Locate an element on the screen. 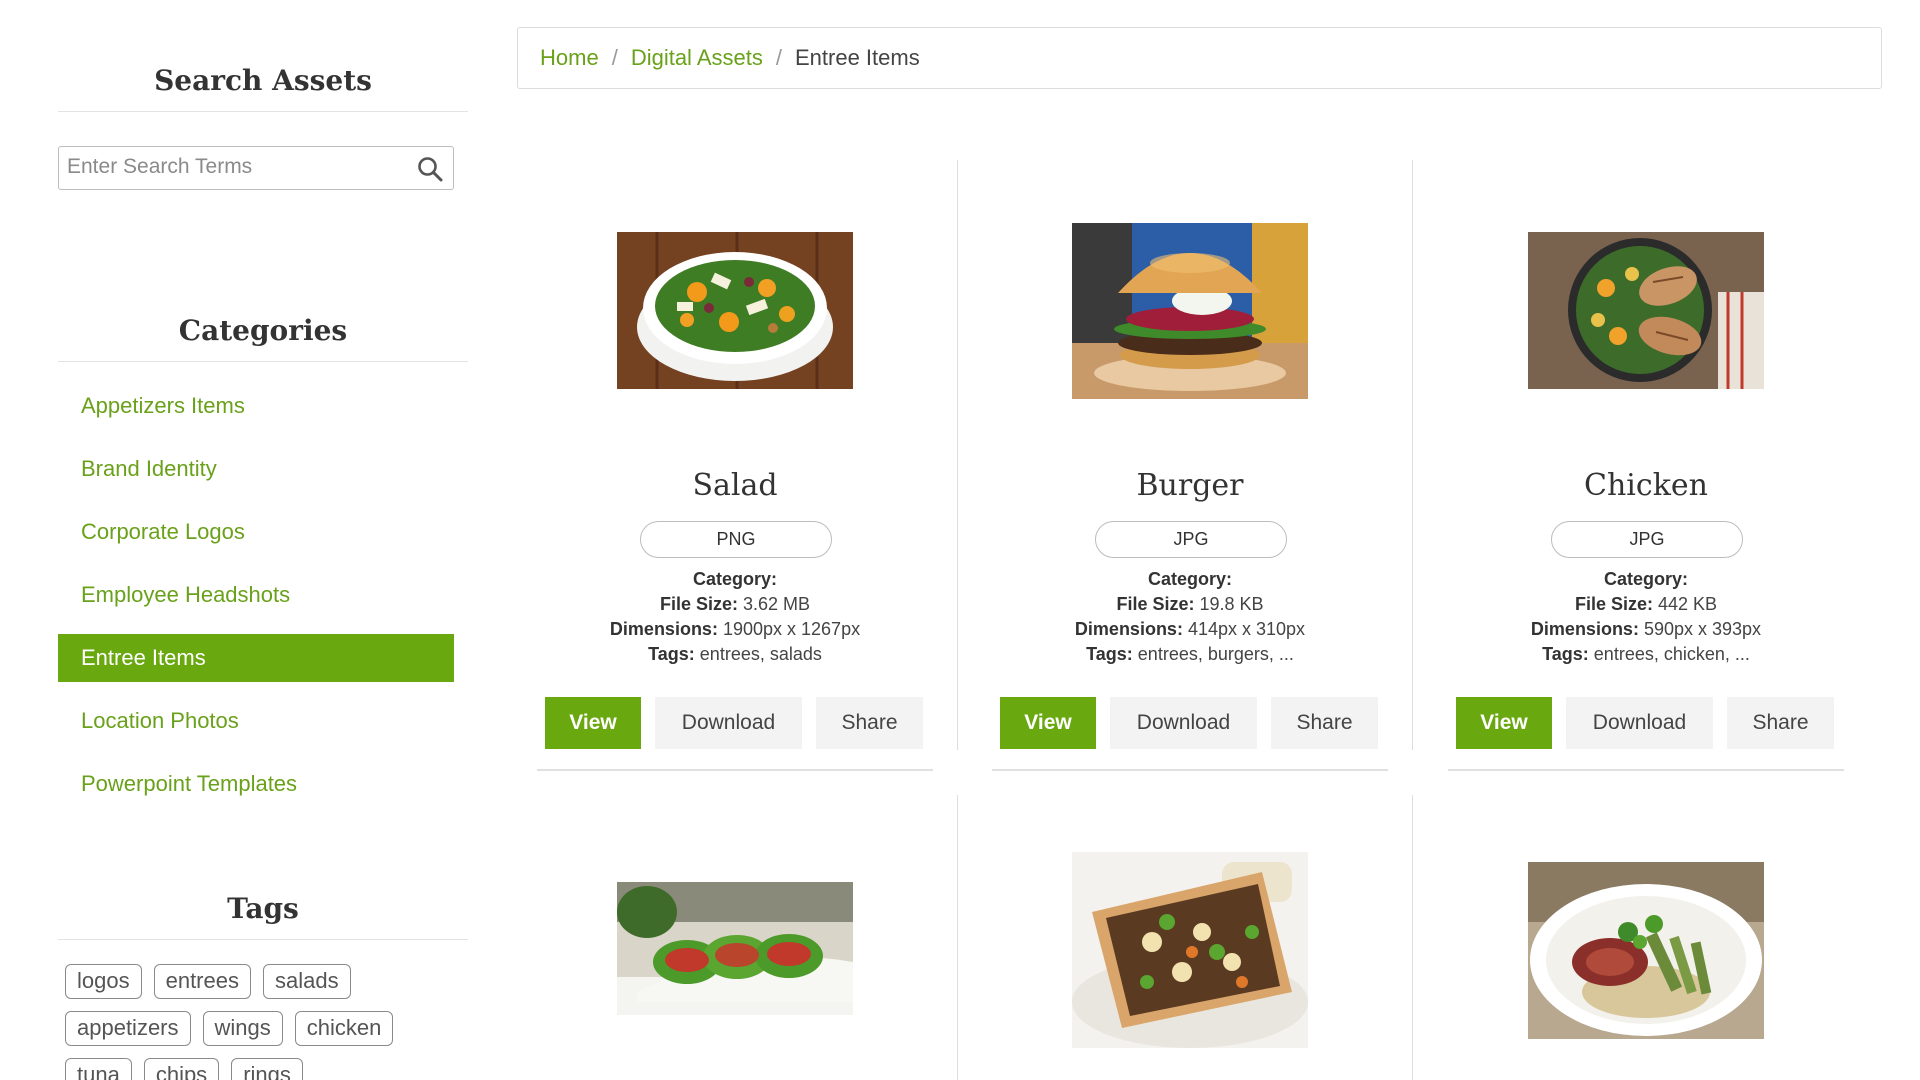  tag-chip: tuna is located at coordinates (98, 1069).